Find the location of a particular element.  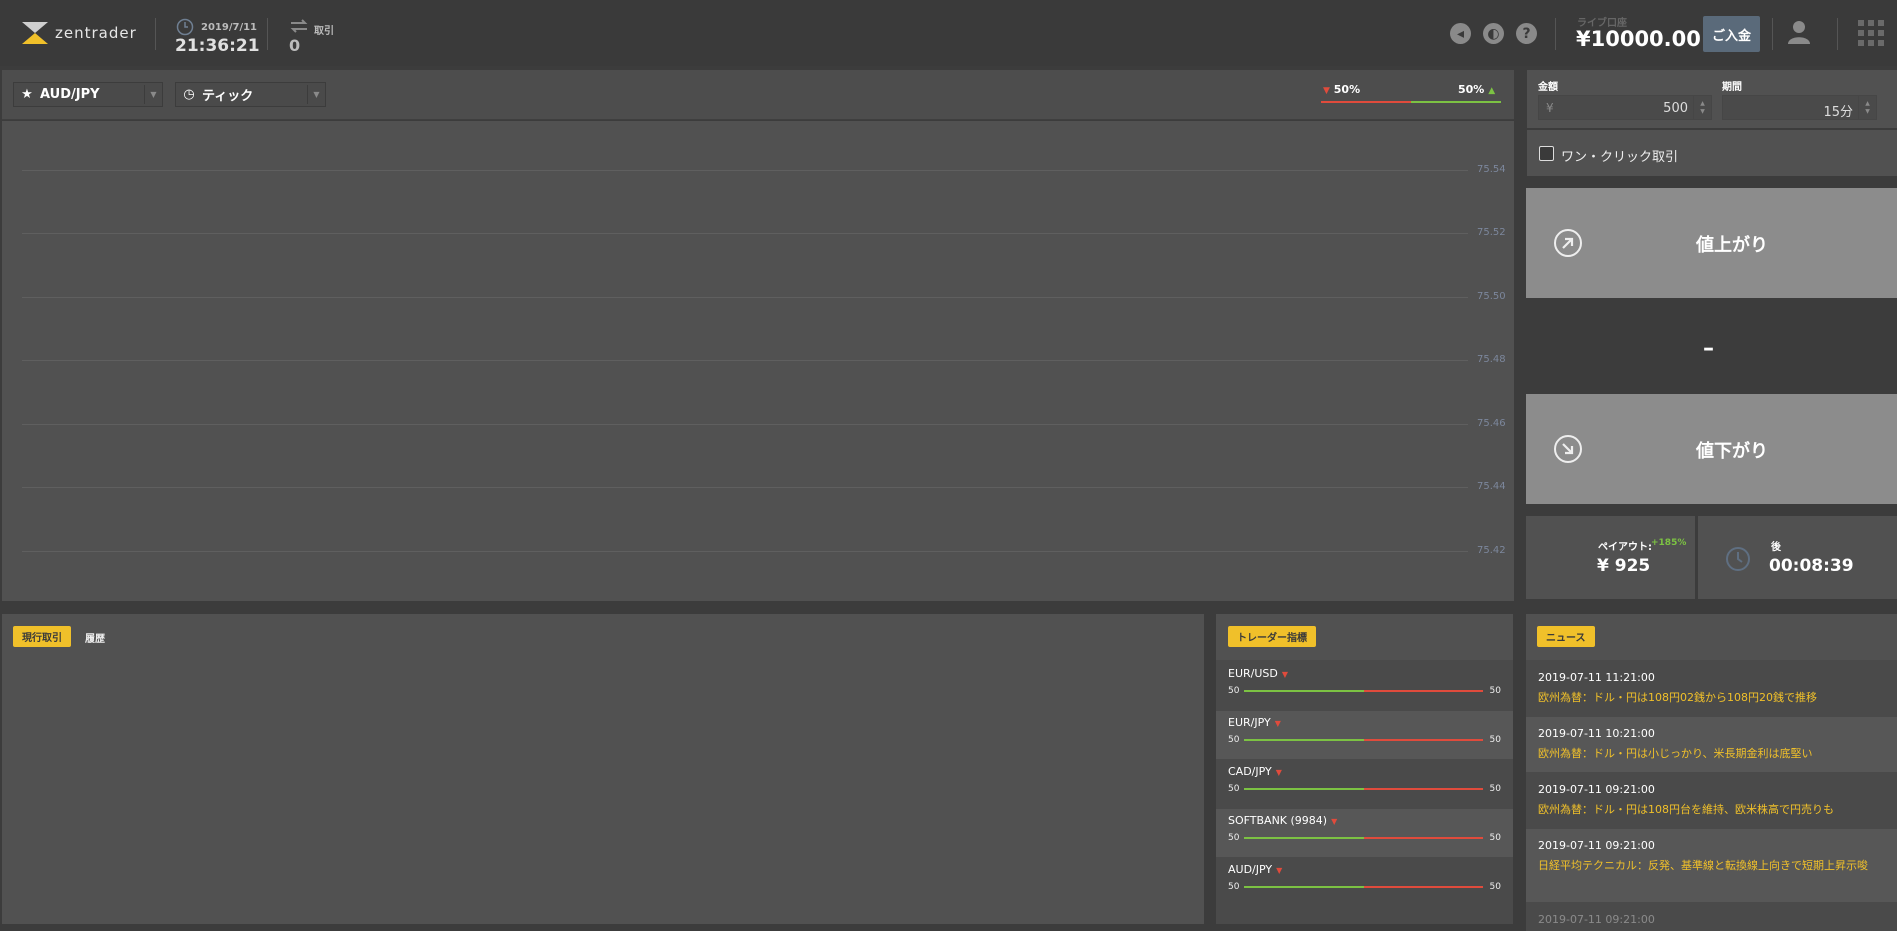

news-title: ニュース is located at coordinates (1566, 636).